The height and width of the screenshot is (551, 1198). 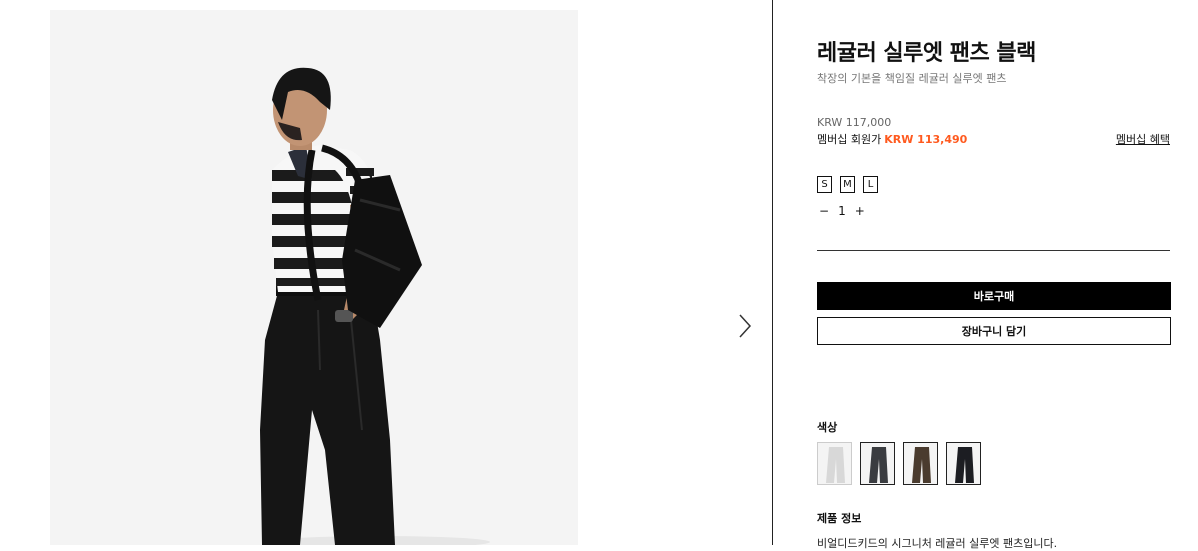 I want to click on add-to-cart-button: 장바구니 담기, so click(x=994, y=331).